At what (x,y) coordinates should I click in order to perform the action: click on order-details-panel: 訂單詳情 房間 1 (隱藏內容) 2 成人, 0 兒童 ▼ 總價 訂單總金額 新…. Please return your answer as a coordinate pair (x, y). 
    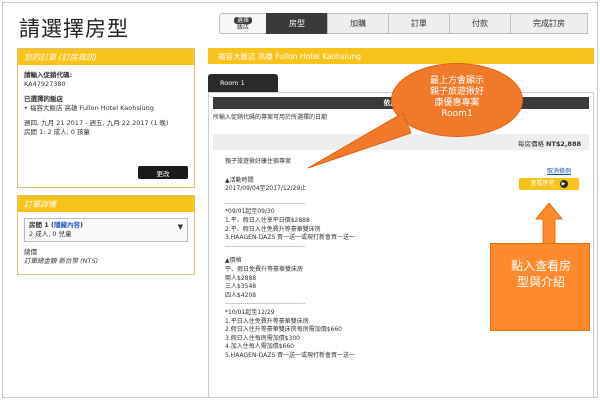
    Looking at the image, I should click on (106, 235).